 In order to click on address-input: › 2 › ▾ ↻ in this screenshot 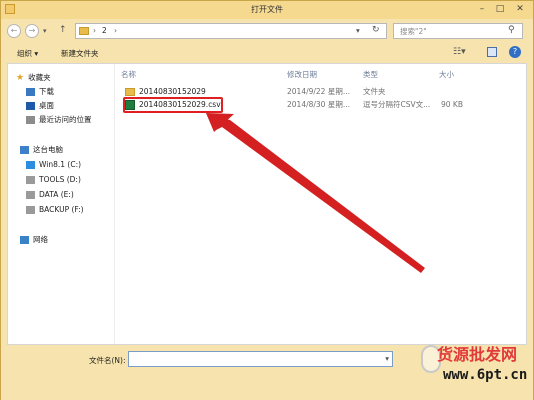, I will do `click(231, 31)`.